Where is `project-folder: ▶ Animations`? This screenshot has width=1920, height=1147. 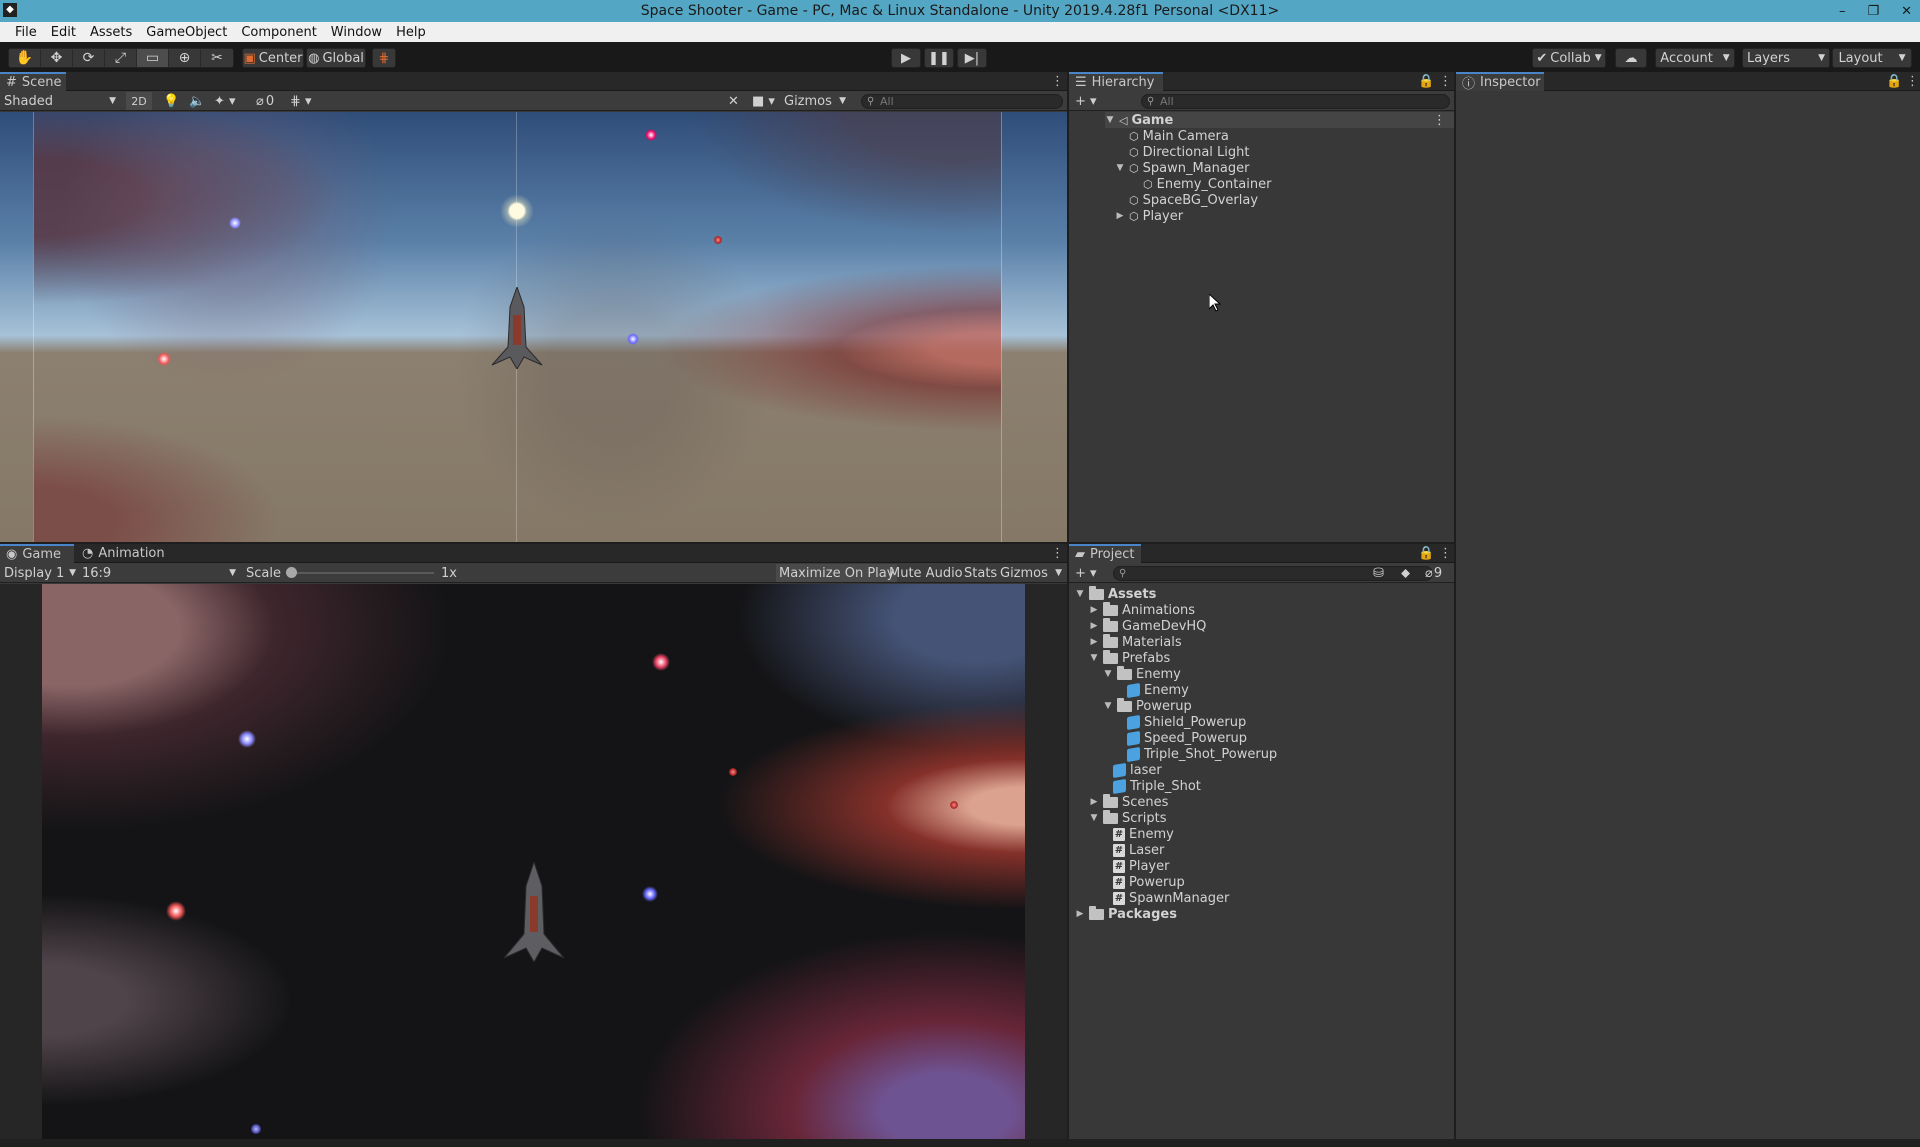
project-folder: ▶ Animations is located at coordinates (1142, 609).